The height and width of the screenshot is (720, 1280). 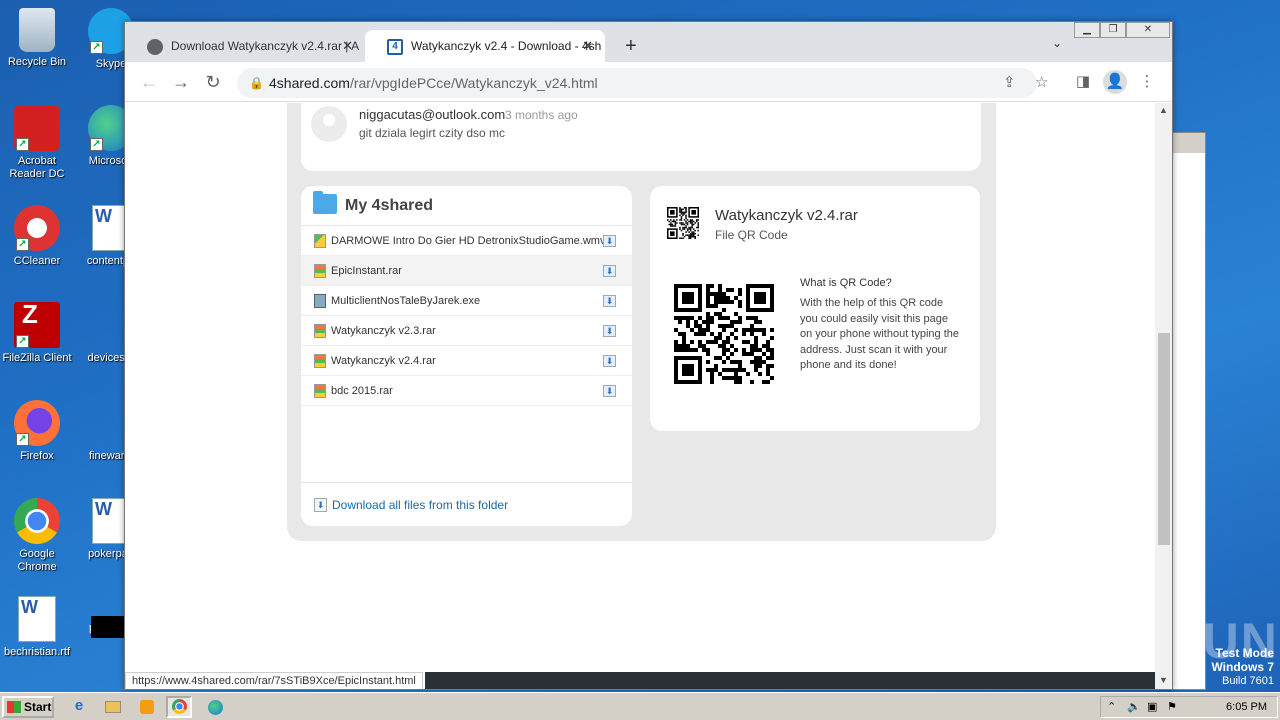 What do you see at coordinates (420, 505) in the screenshot?
I see `download-all-link: Download all files from this folder` at bounding box center [420, 505].